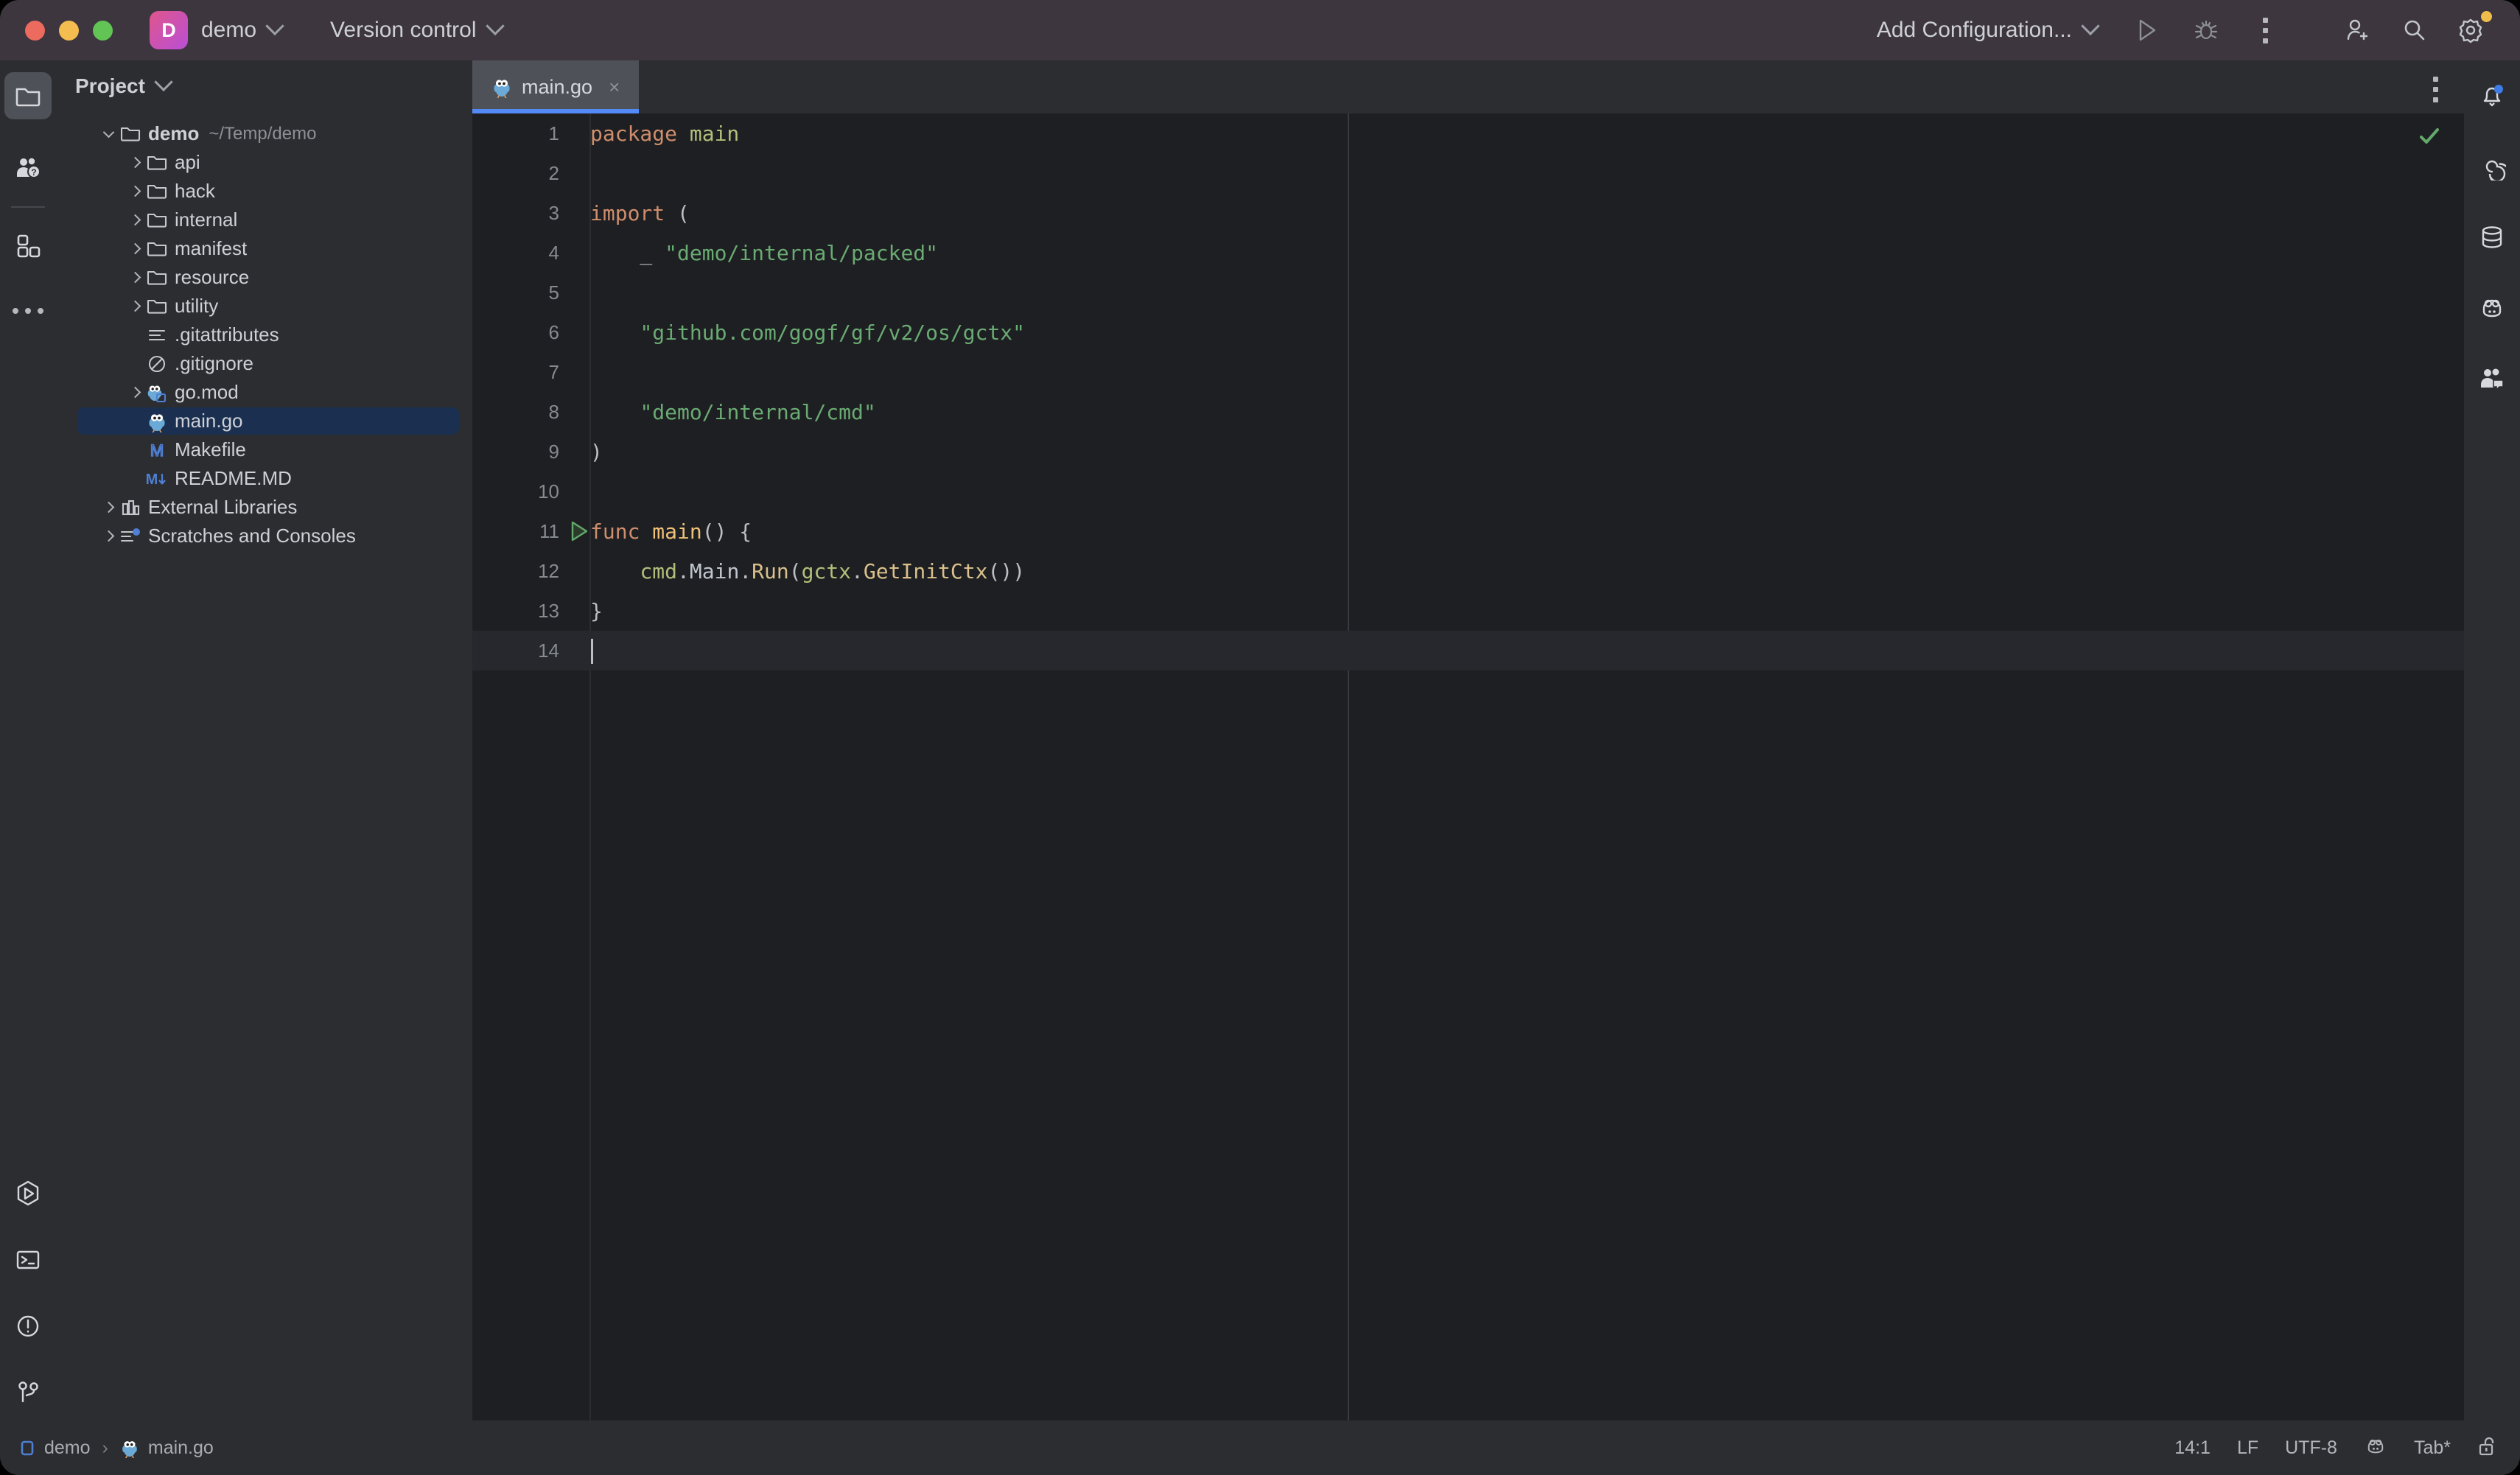 This screenshot has height=1475, width=2520. Describe the element at coordinates (2492, 308) in the screenshot. I see `sidebar-item-go` at that location.